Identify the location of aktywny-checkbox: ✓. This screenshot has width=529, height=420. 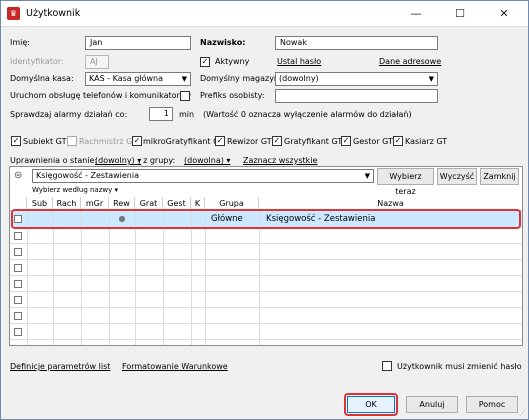
(205, 62).